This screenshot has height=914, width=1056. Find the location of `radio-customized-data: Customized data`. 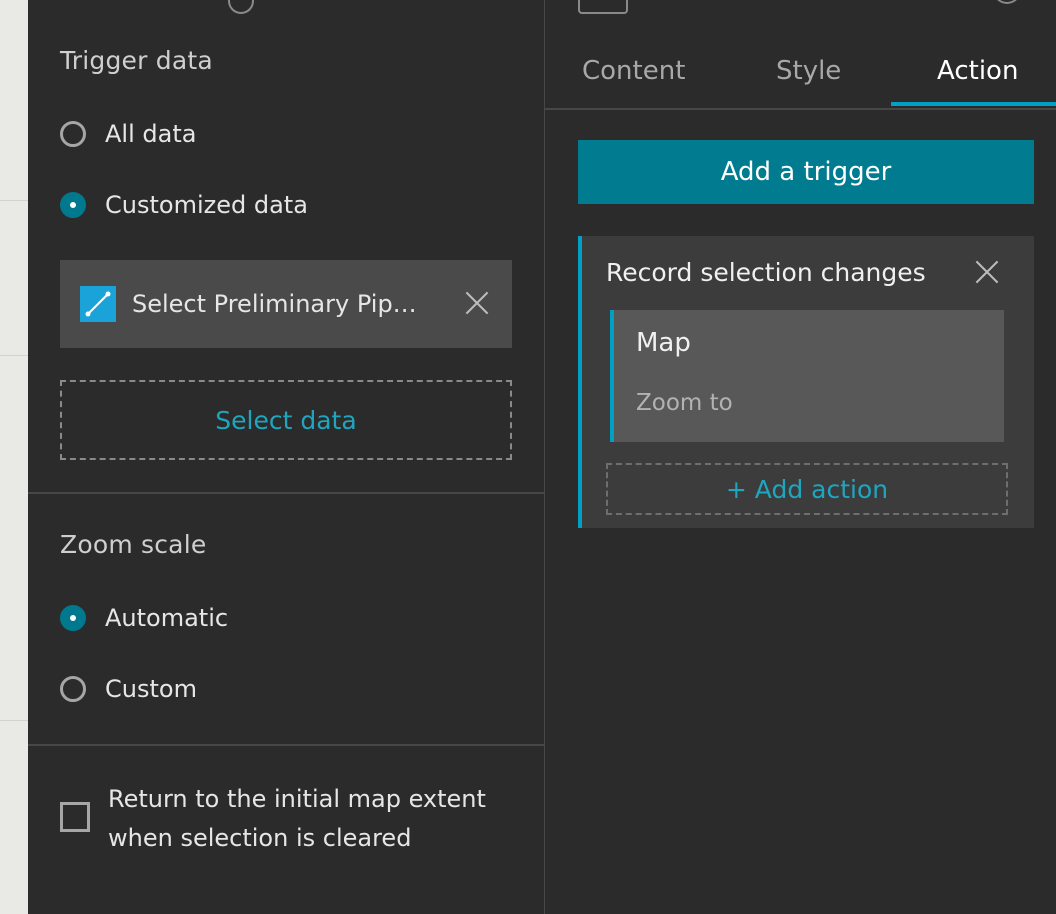

radio-customized-data: Customized data is located at coordinates (184, 205).